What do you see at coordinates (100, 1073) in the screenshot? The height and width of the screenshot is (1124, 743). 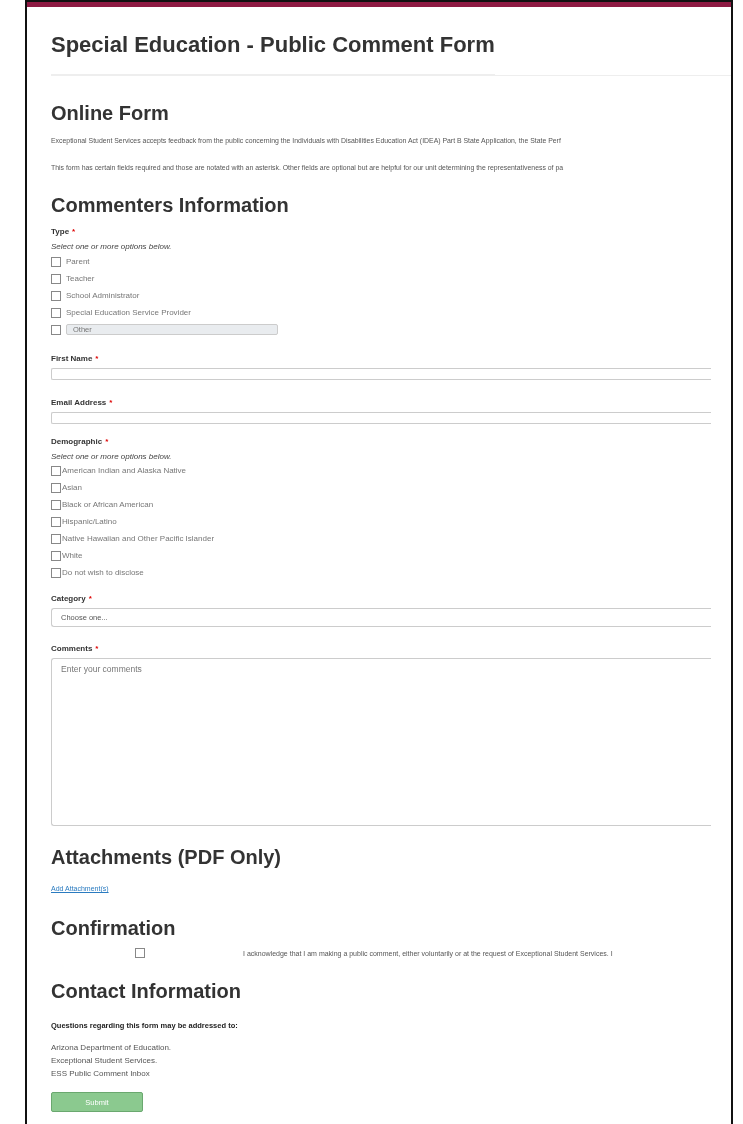 I see `inbox-link: ESS Public Comment Inbox` at bounding box center [100, 1073].